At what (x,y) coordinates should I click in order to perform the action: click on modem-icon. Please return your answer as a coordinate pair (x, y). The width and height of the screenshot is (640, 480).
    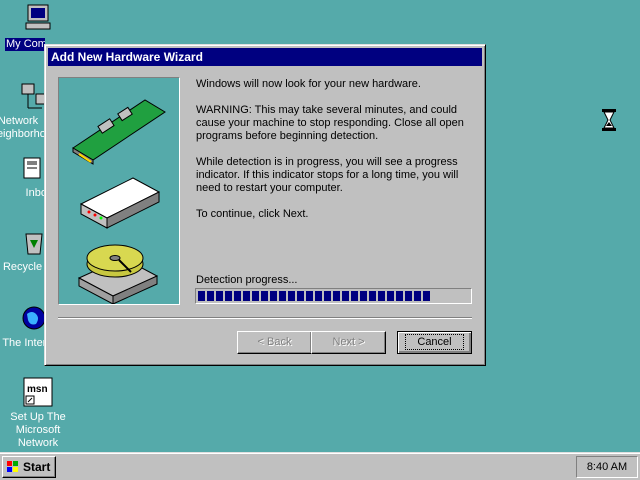
    Looking at the image, I should click on (120, 203).